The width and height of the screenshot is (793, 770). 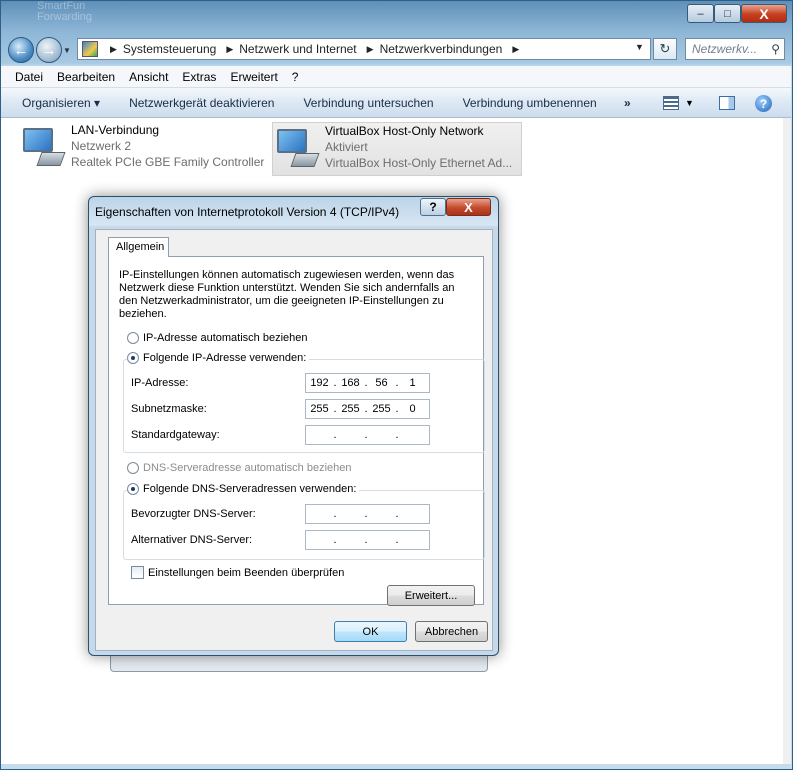 What do you see at coordinates (350, 383) in the screenshot?
I see `ip-octet: 168` at bounding box center [350, 383].